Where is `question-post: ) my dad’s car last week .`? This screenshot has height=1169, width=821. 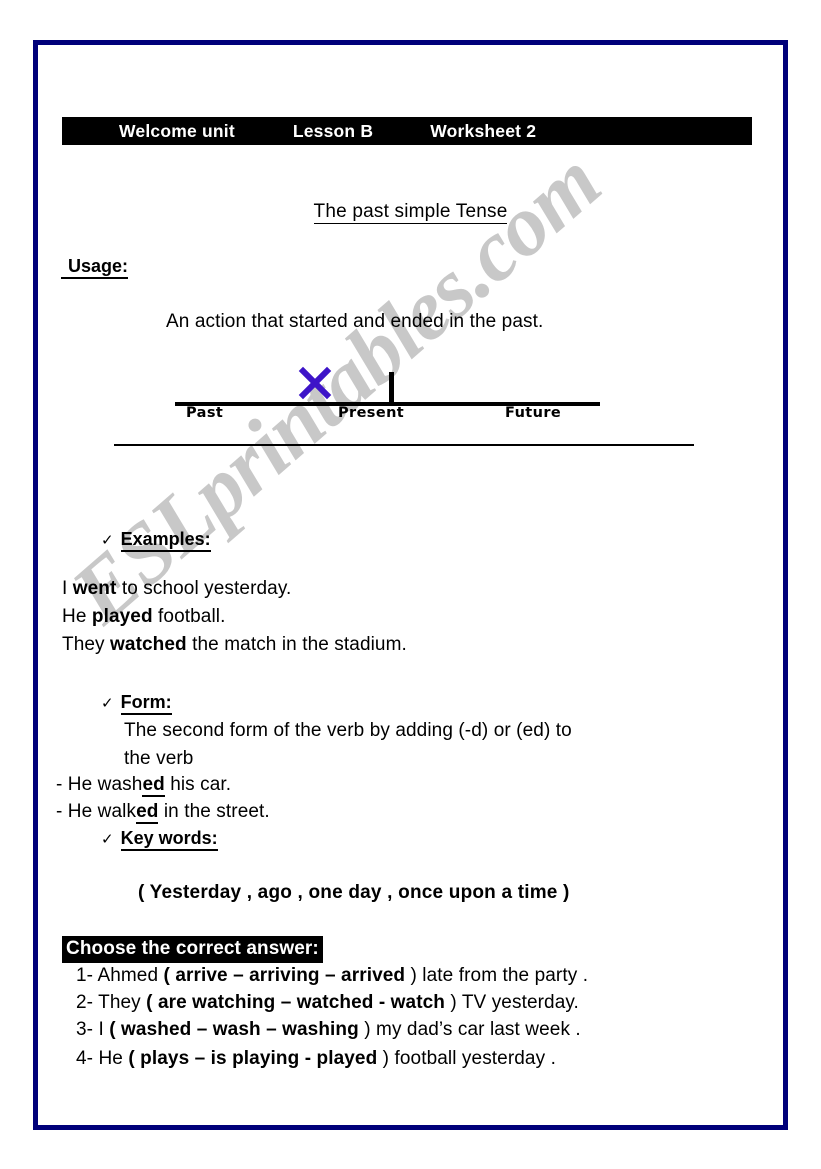
question-post: ) my dad’s car last week . is located at coordinates (469, 1029).